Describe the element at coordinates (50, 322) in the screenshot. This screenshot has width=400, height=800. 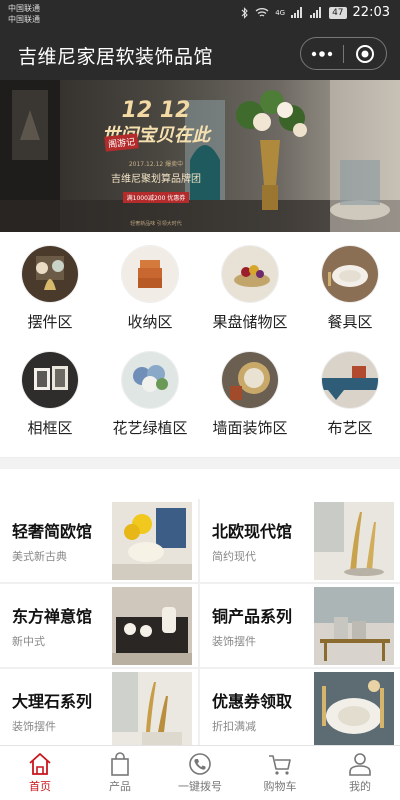
I see `category-label: 摆件区` at that location.